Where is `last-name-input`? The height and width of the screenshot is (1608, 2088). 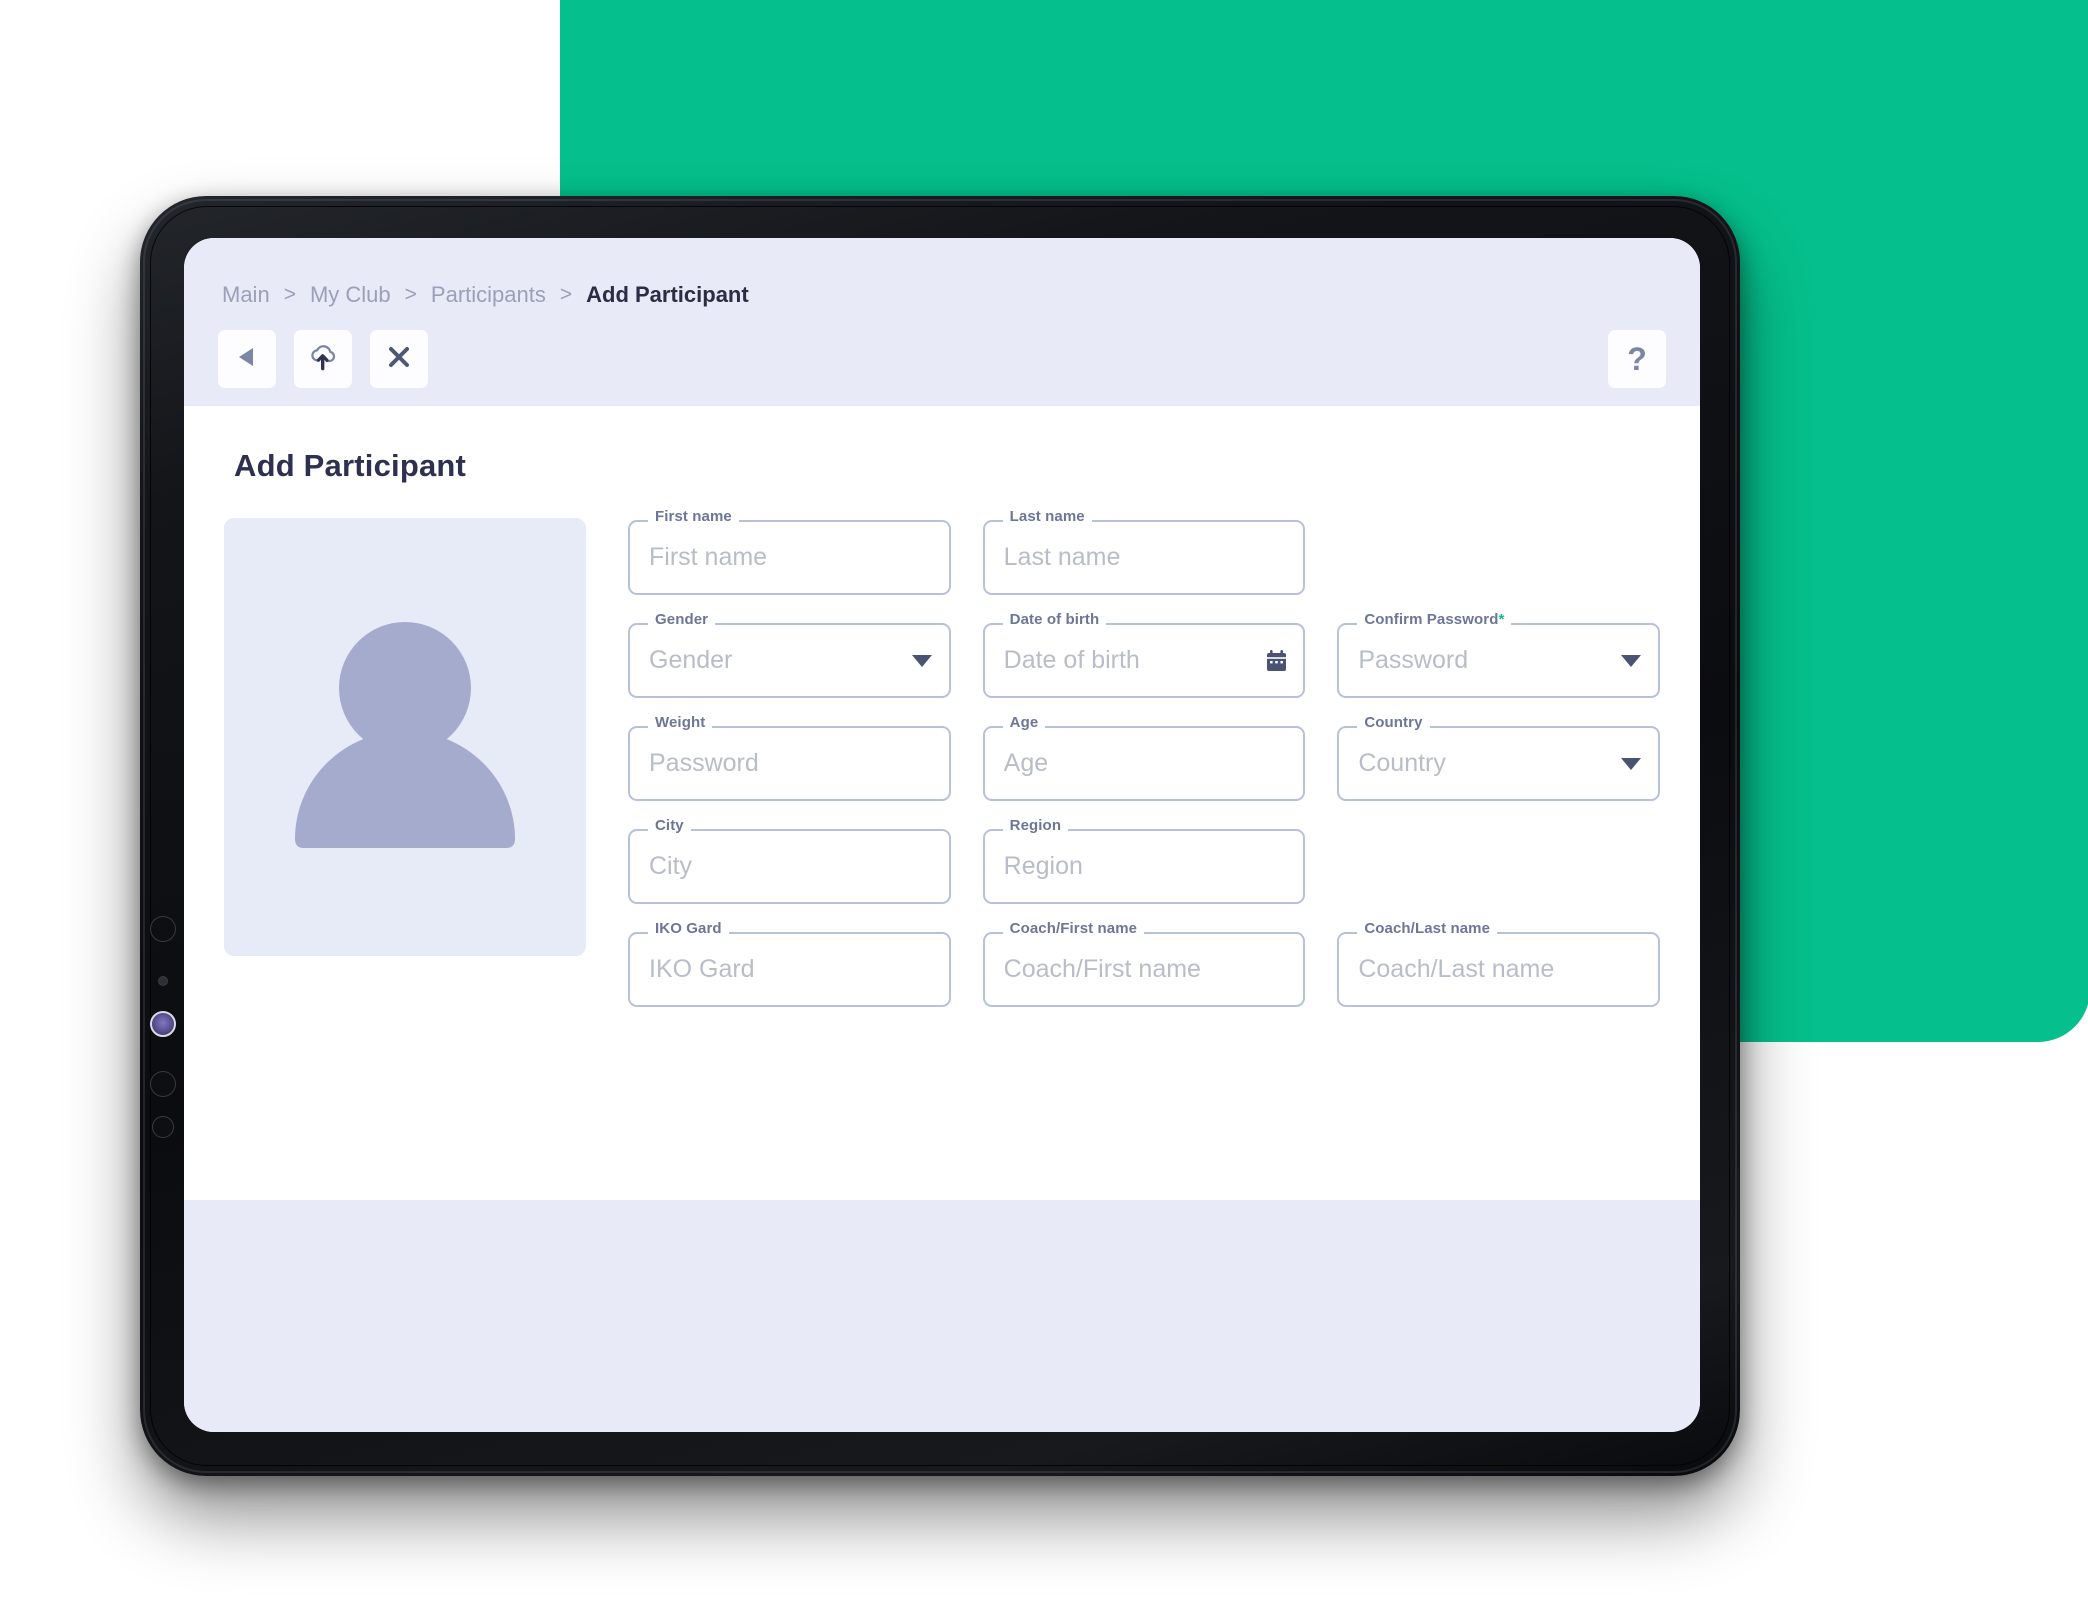
last-name-input is located at coordinates (1144, 557).